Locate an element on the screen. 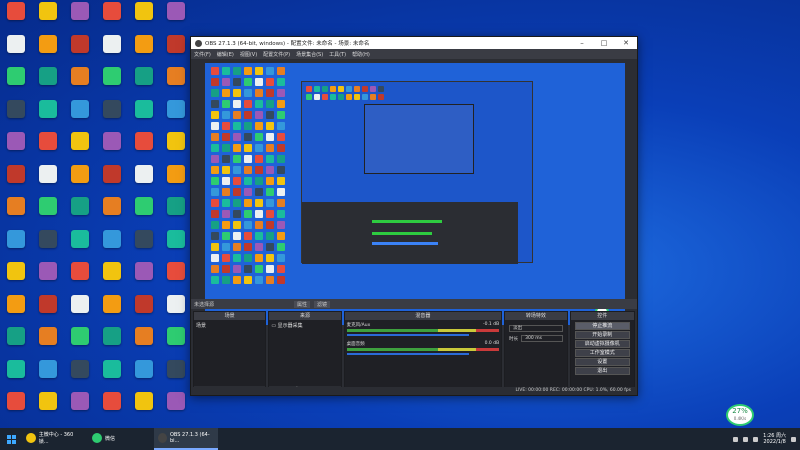  taskbar-app-wechat: 微信 is located at coordinates (120, 439).